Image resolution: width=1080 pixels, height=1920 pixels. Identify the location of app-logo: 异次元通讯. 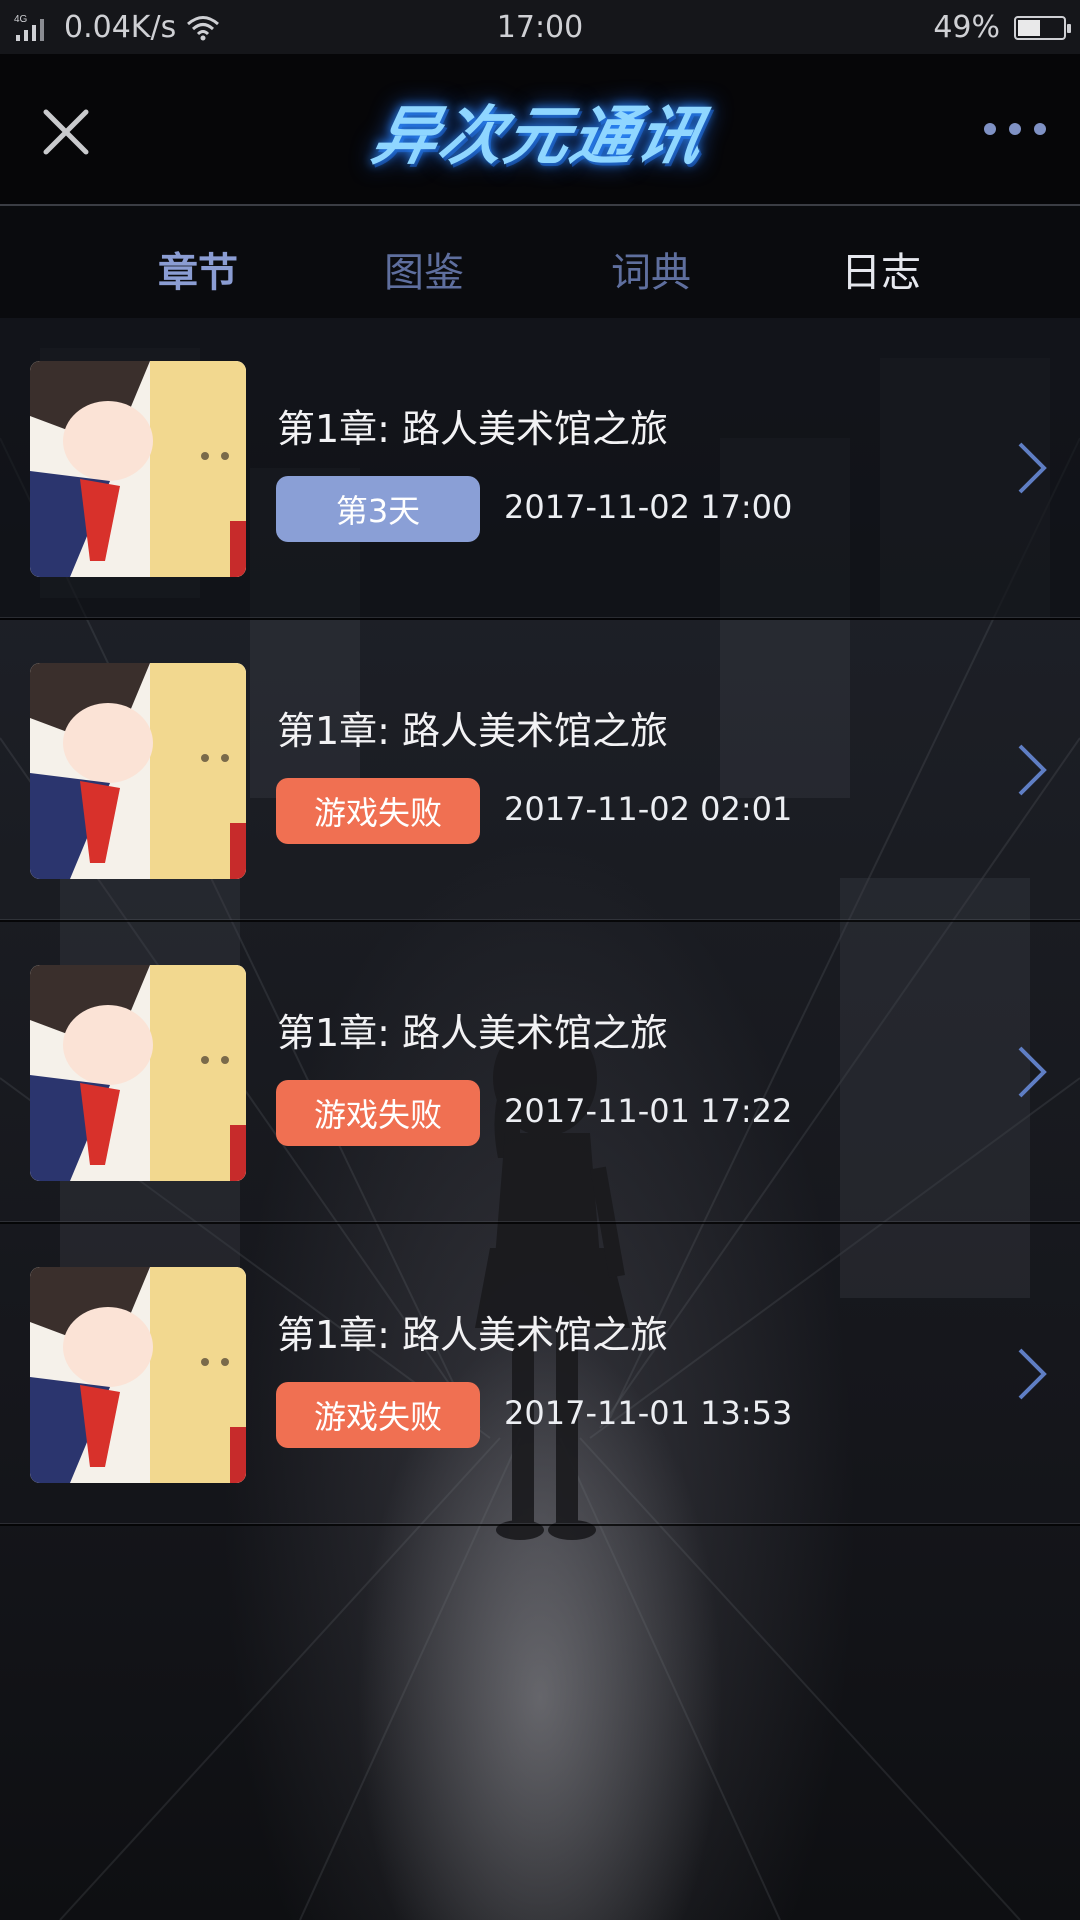
(540, 131).